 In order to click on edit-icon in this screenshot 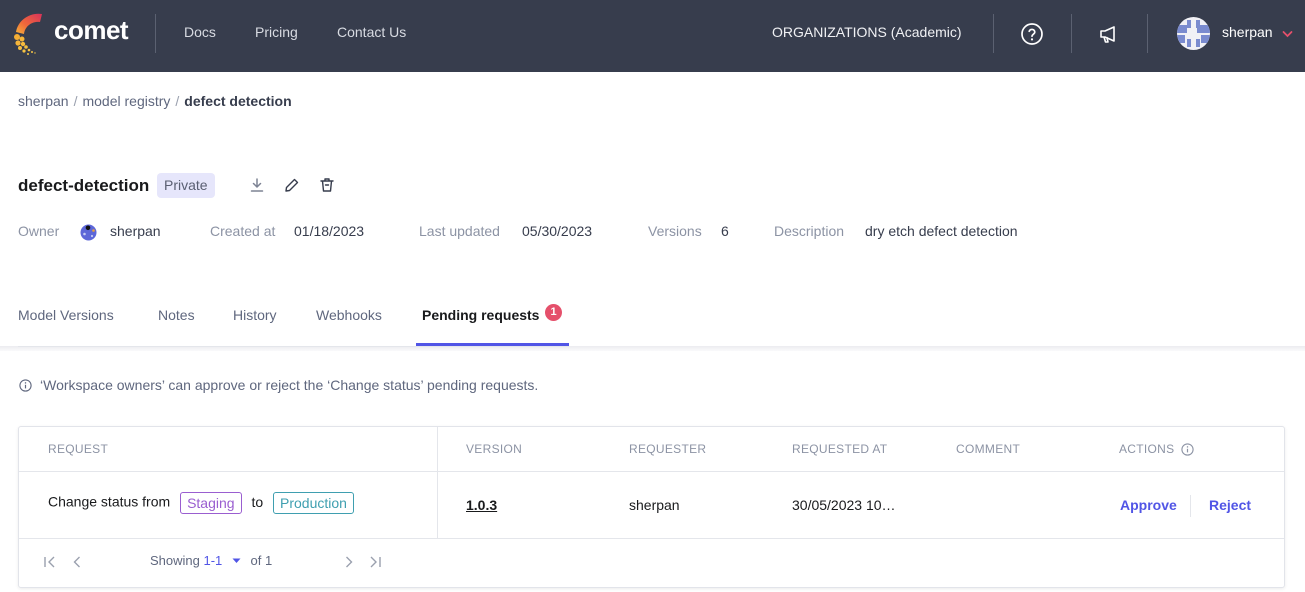, I will do `click(292, 185)`.